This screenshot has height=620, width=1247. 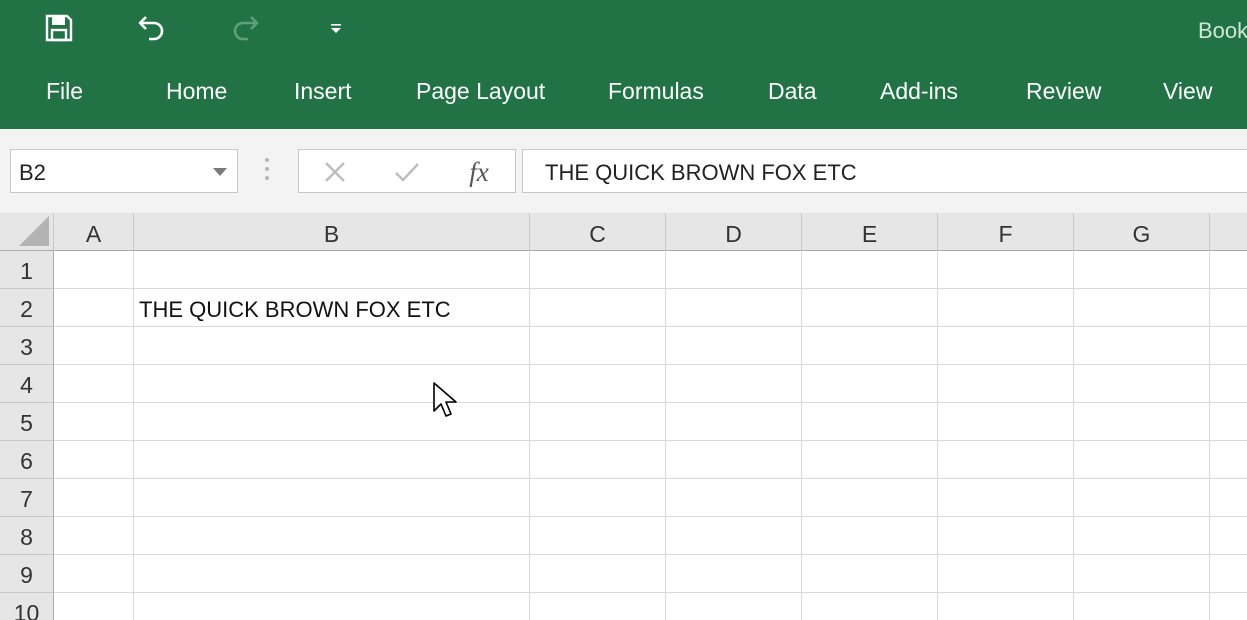 What do you see at coordinates (27, 498) in the screenshot?
I see `row-header-7: 7` at bounding box center [27, 498].